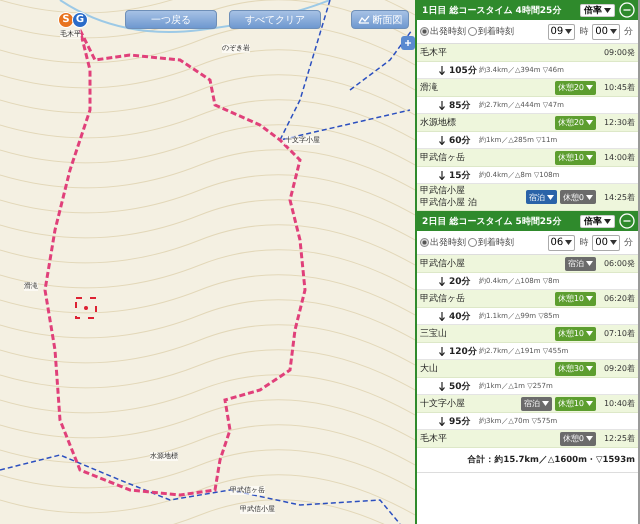 Image resolution: width=640 pixels, height=524 pixels. Describe the element at coordinates (618, 438) in the screenshot. I see `arrival-time: 12:25着` at that location.